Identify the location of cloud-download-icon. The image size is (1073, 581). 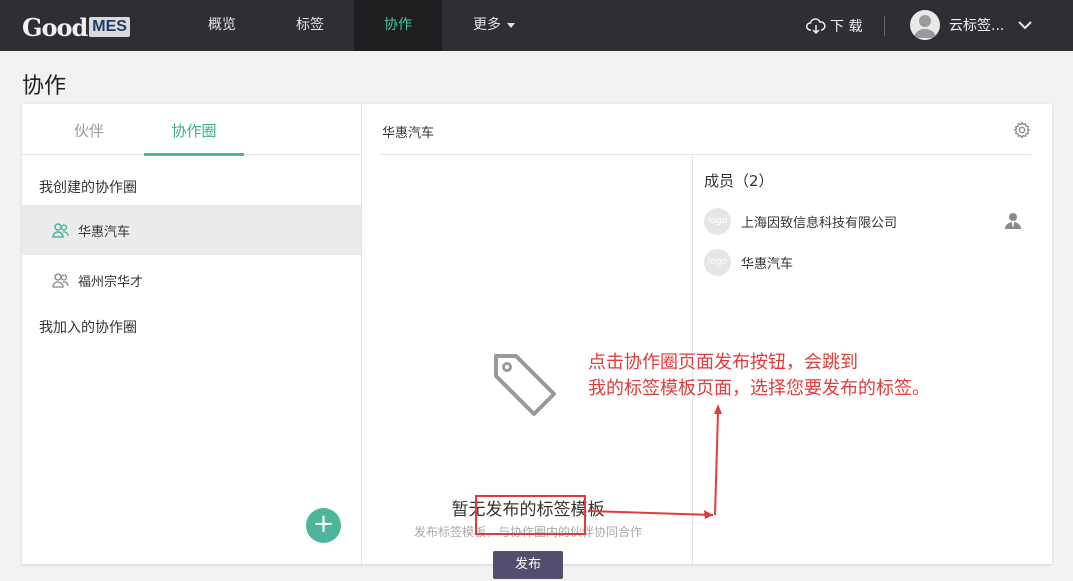
(816, 25).